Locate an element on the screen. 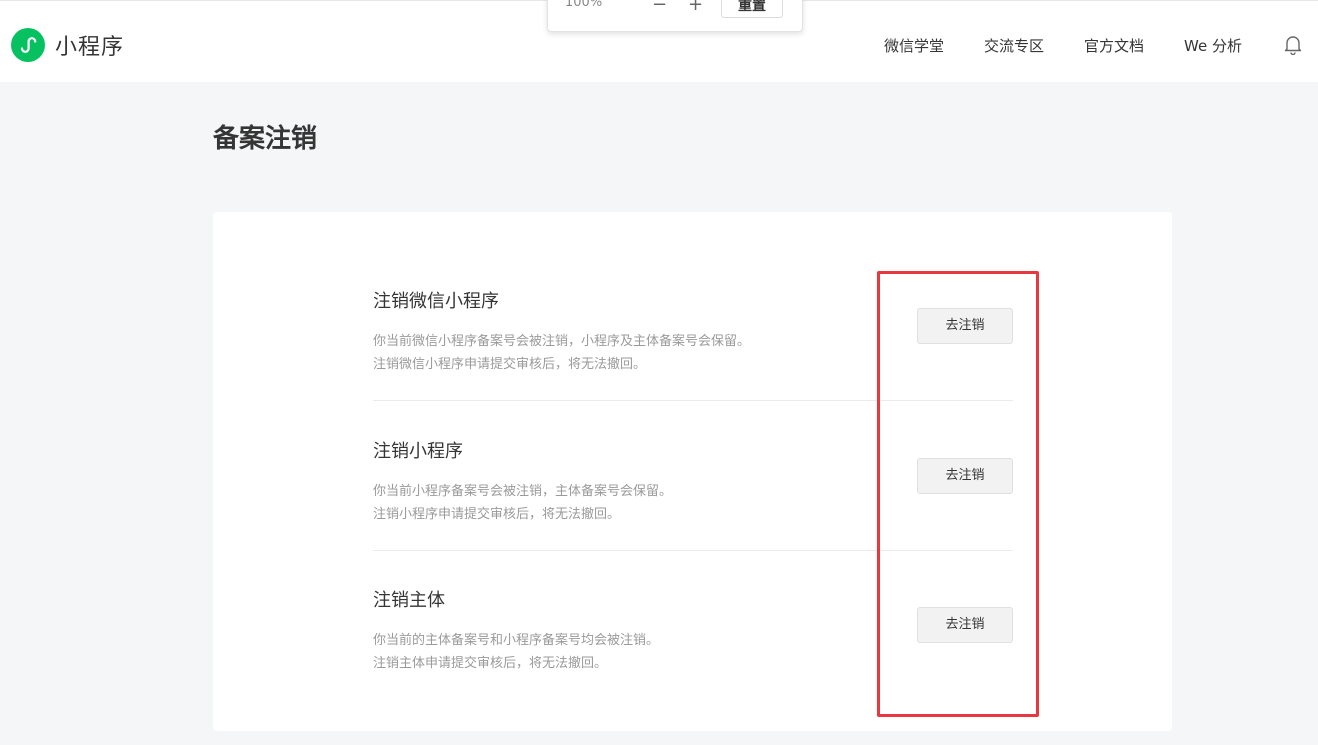  nav-item-community: 交流专区 is located at coordinates (1014, 45).